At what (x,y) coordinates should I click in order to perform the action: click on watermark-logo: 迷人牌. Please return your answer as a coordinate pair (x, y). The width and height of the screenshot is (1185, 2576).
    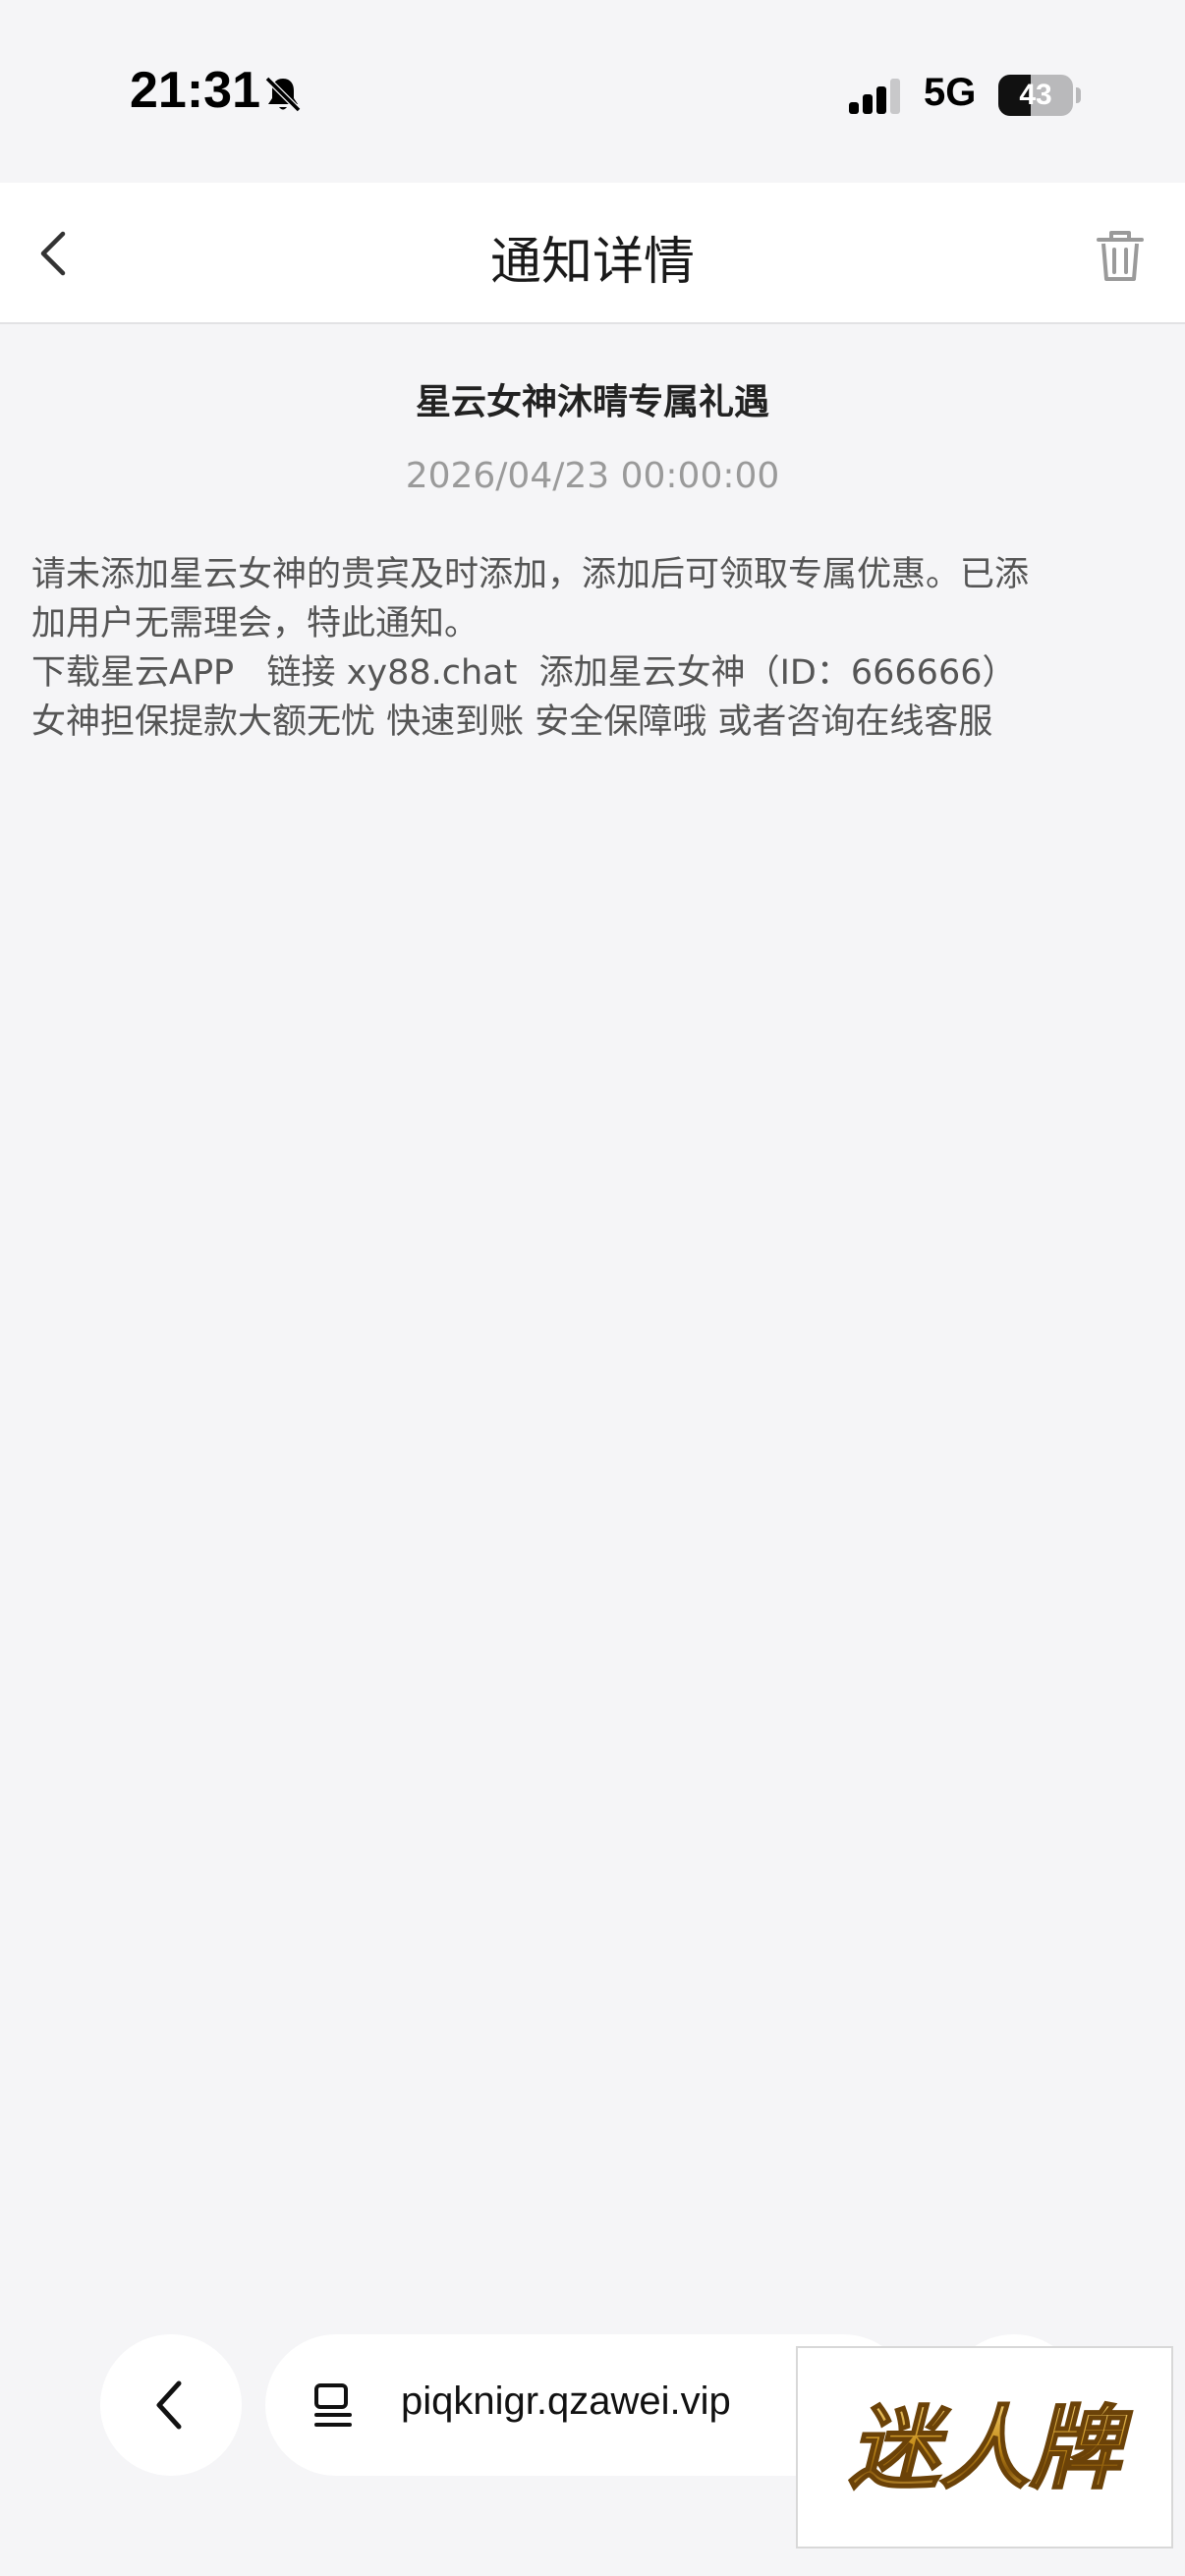
    Looking at the image, I should click on (985, 2447).